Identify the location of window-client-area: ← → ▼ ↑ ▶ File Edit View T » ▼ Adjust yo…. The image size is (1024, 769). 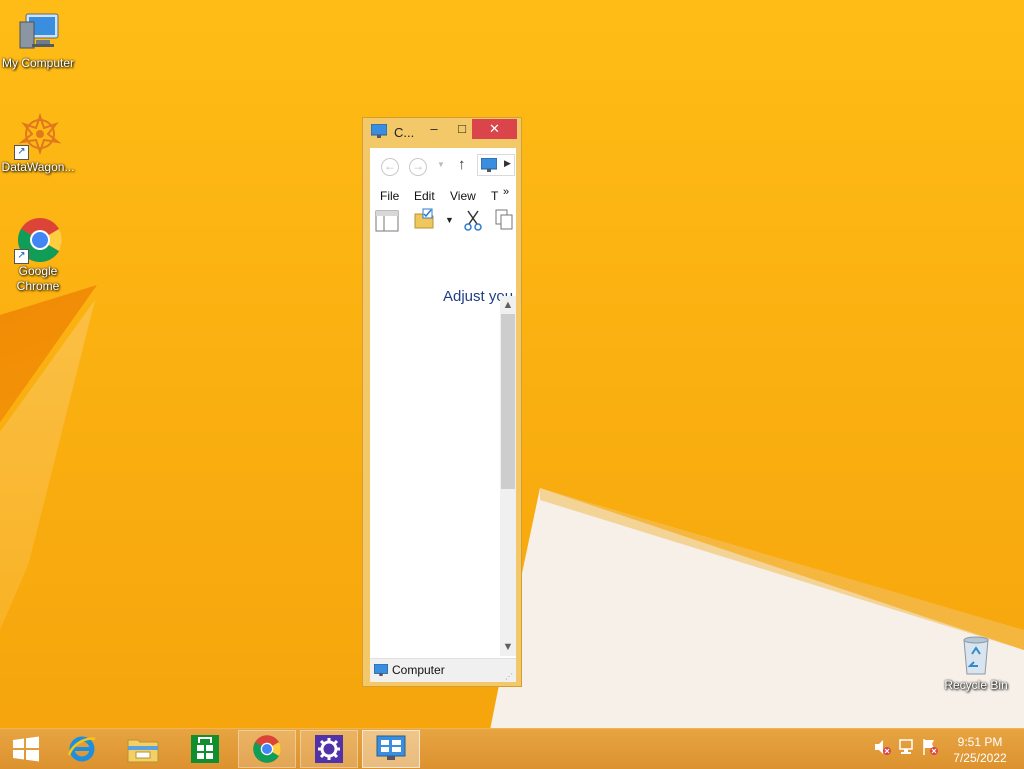
(443, 415).